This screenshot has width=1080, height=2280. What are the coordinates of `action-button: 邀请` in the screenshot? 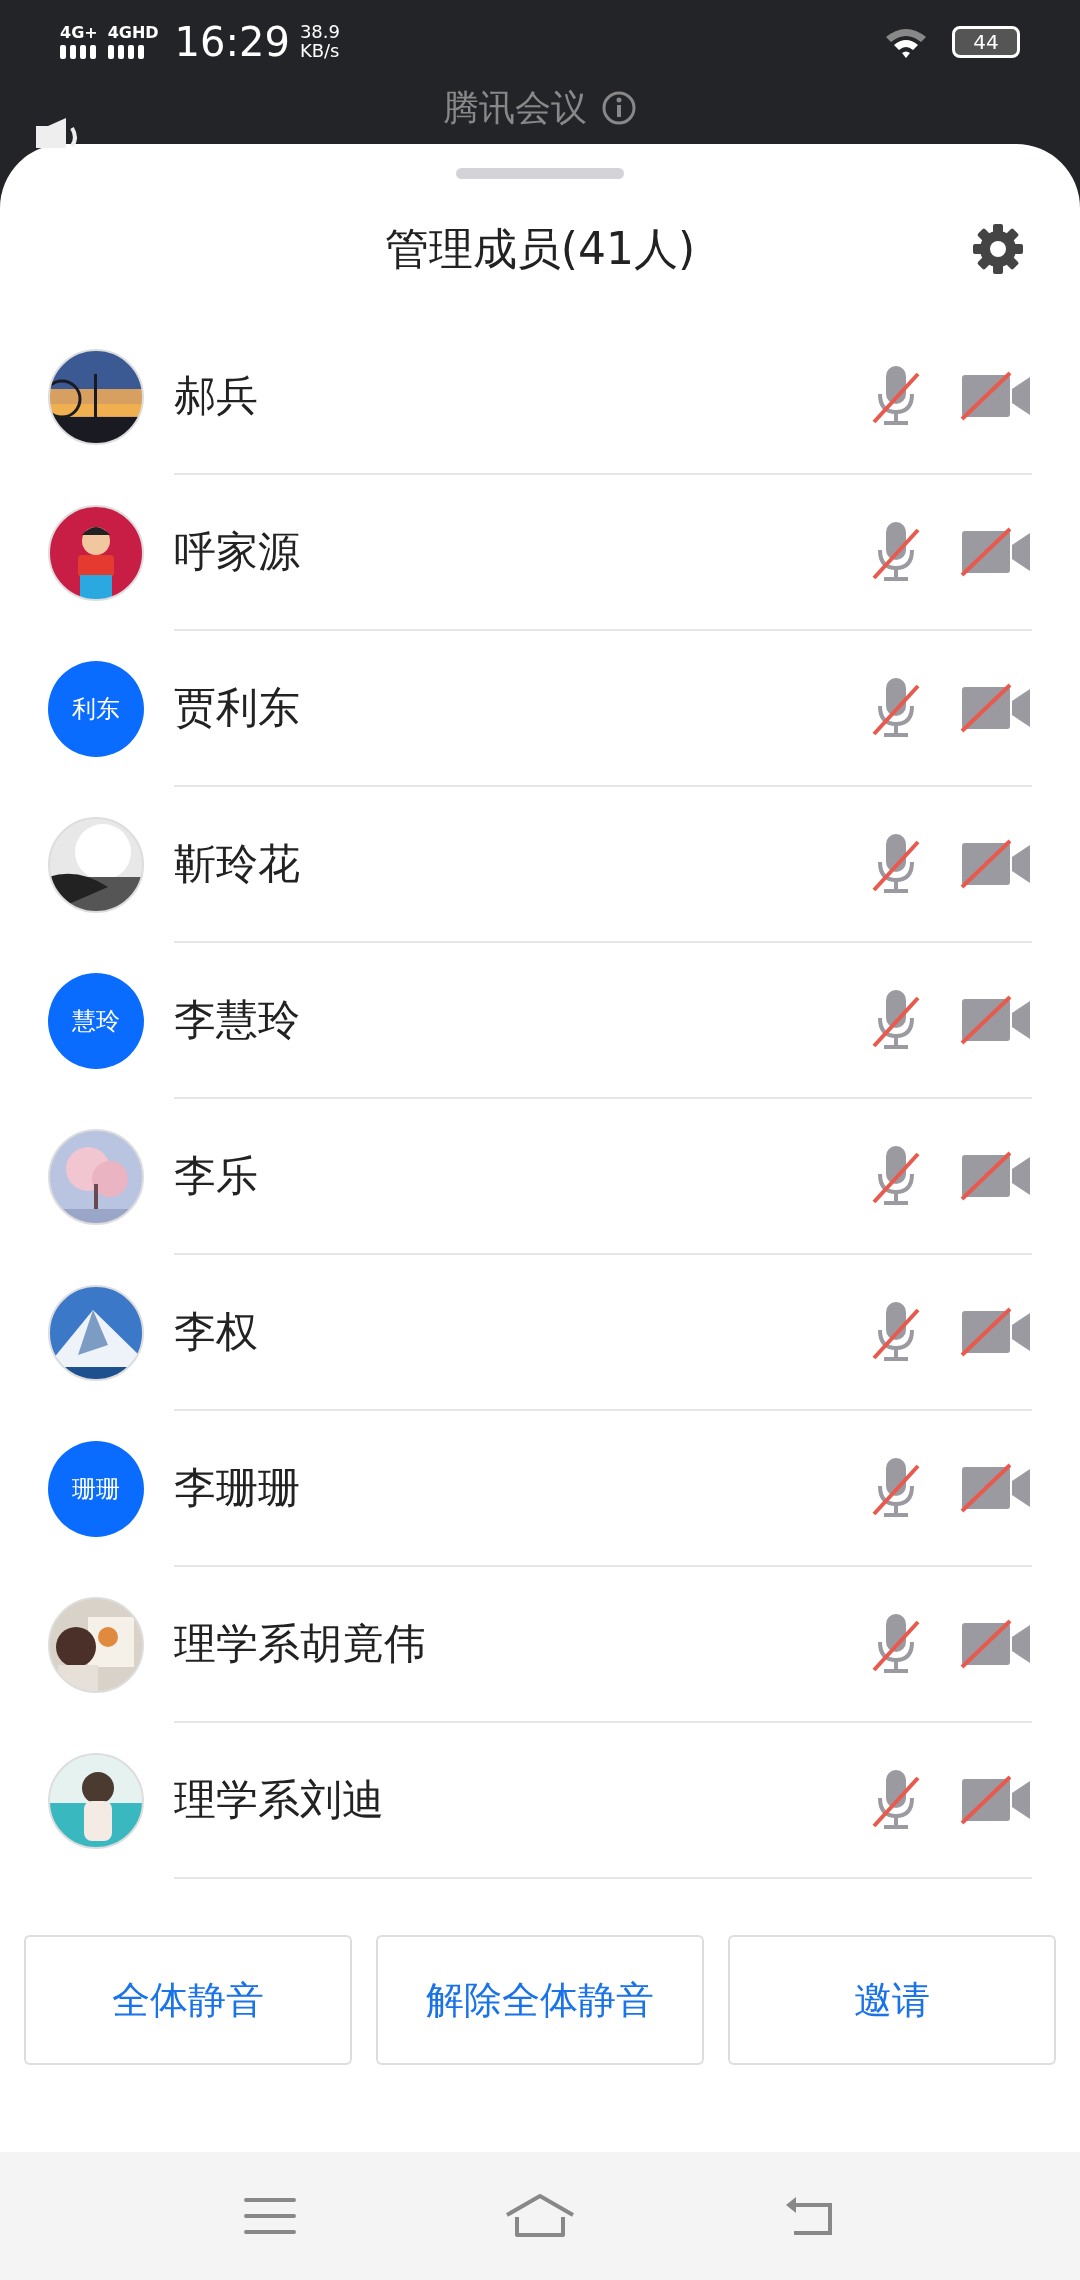 It's located at (892, 2000).